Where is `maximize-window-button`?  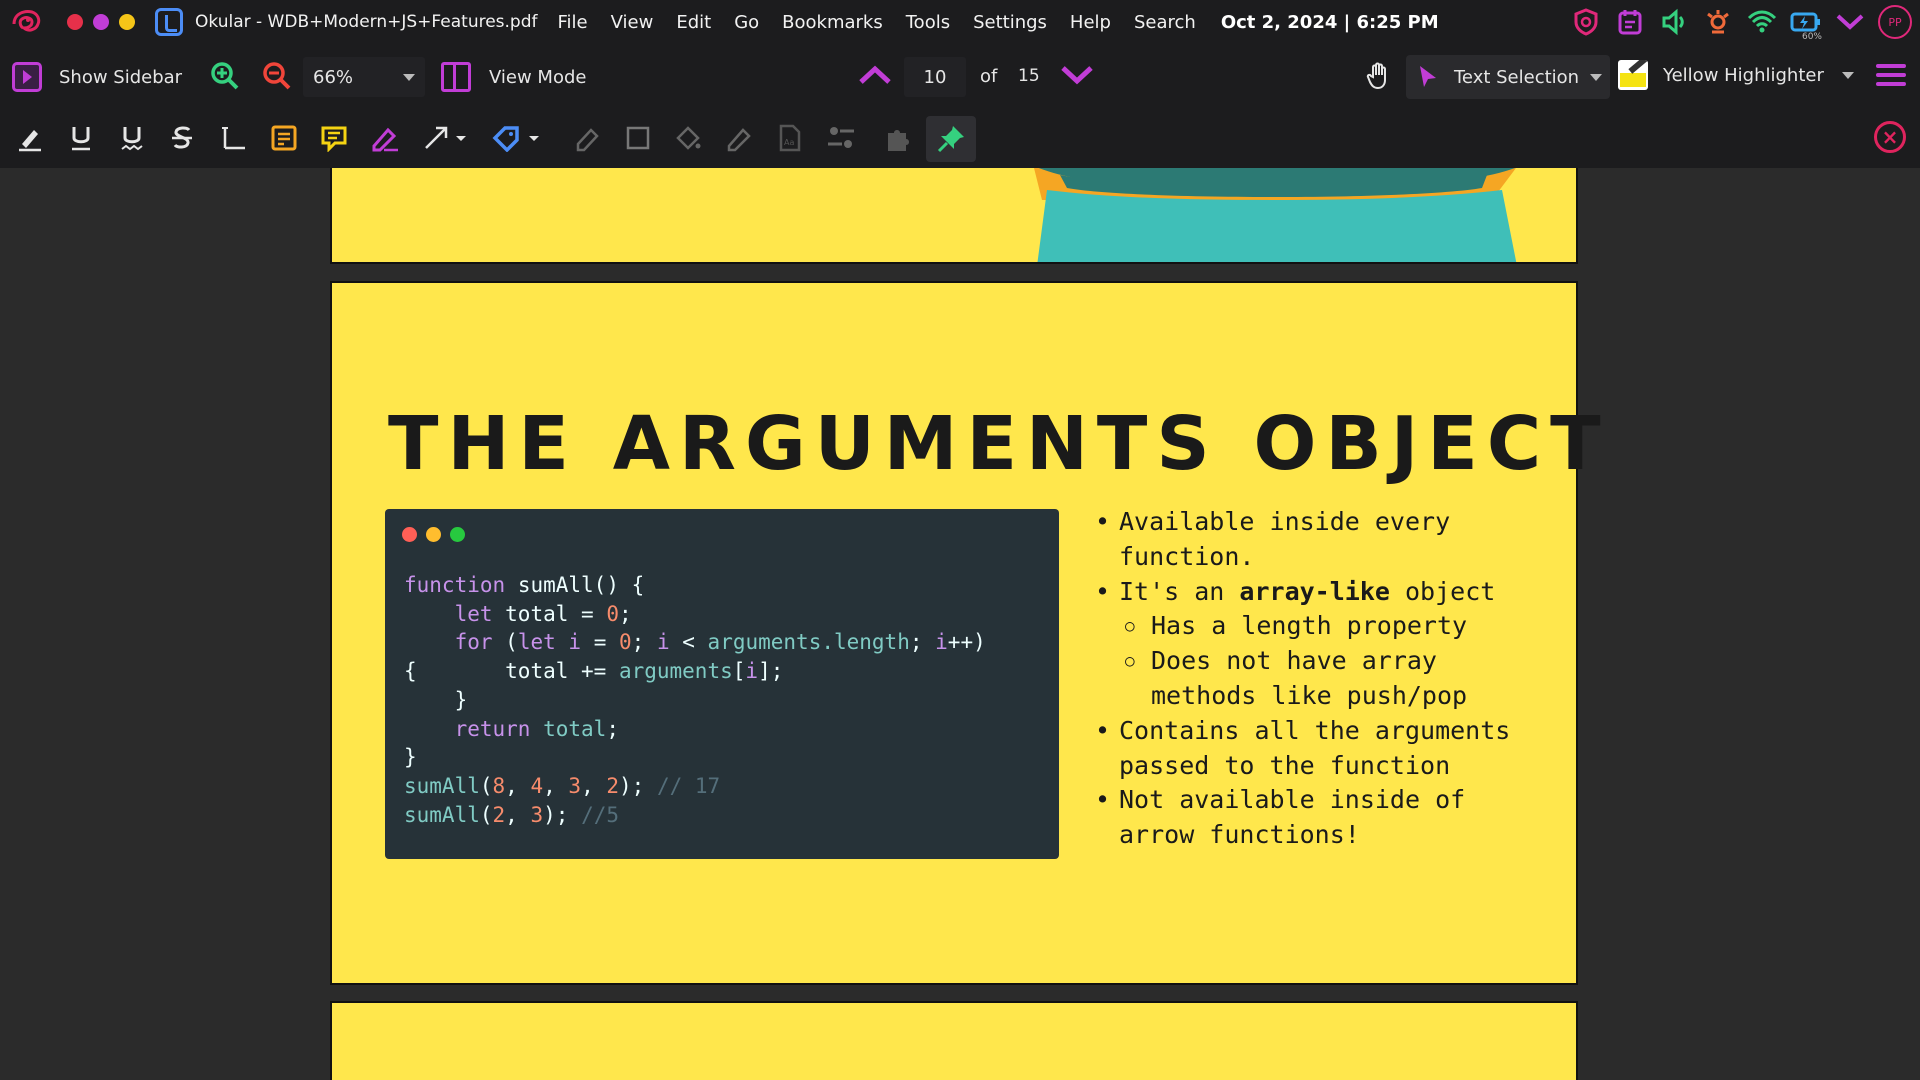 maximize-window-button is located at coordinates (127, 22).